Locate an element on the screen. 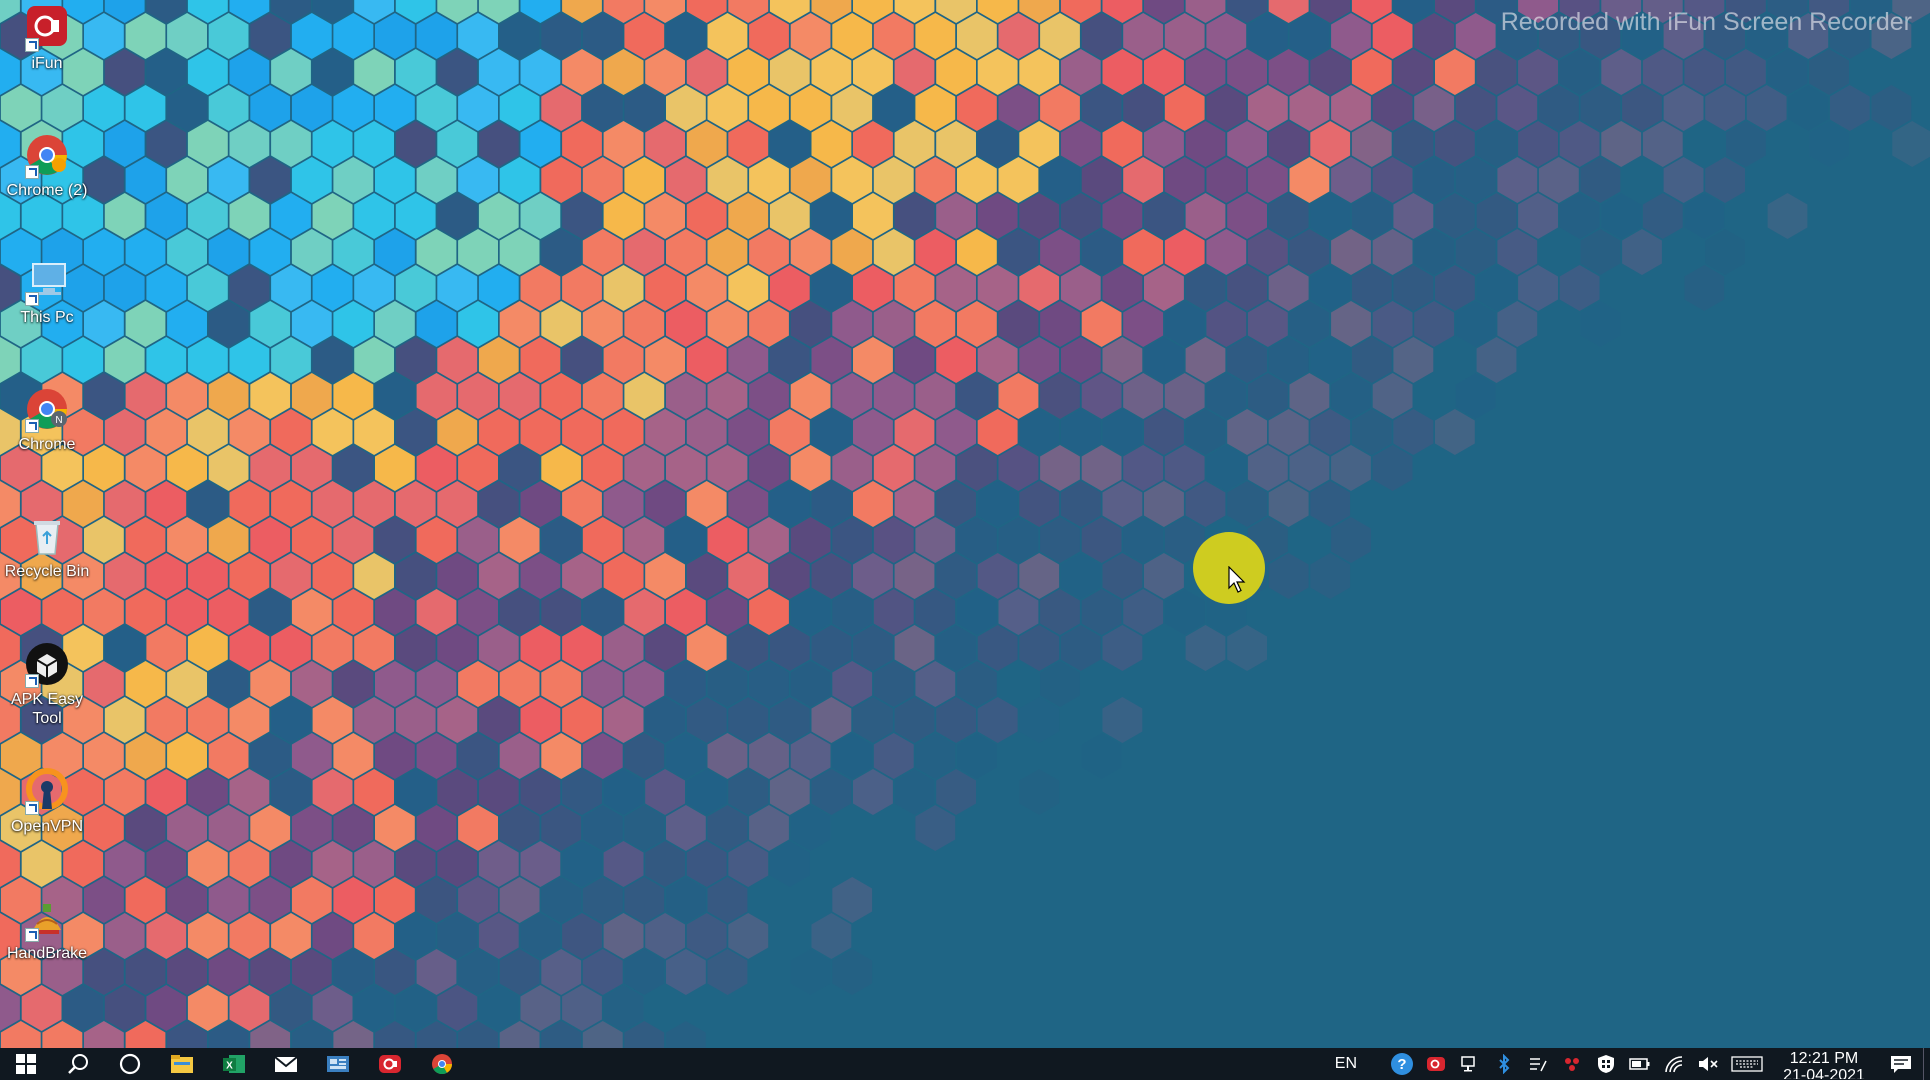 Image resolution: width=1930 pixels, height=1080 pixels. cortana-icon is located at coordinates (130, 1064).